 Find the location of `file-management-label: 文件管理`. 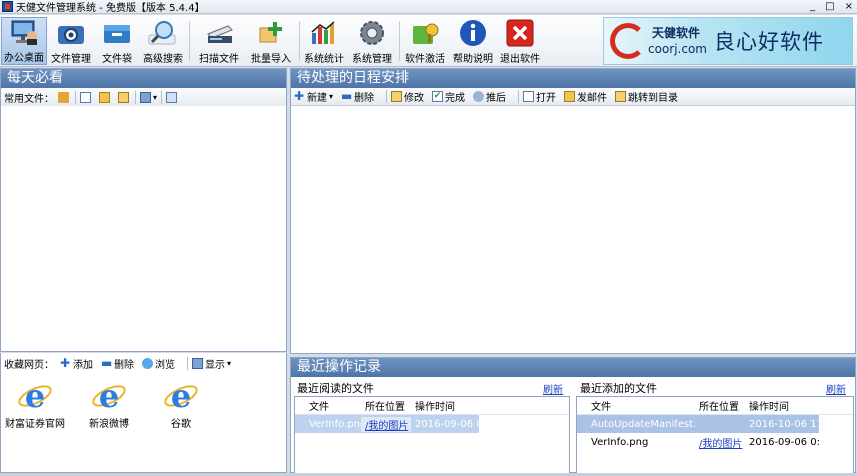

file-management-label: 文件管理 is located at coordinates (71, 59).